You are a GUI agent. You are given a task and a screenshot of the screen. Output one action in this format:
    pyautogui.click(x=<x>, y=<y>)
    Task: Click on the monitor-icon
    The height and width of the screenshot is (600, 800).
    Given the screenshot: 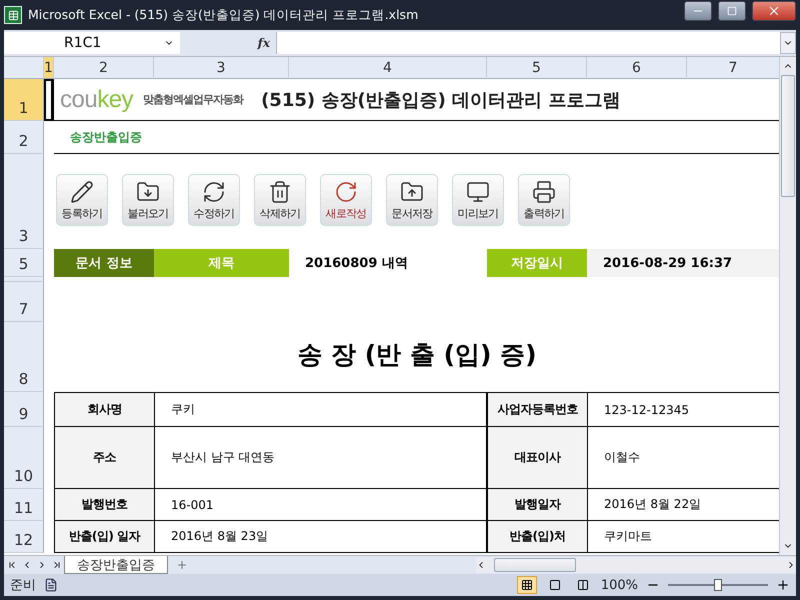 What is the action you would take?
    pyautogui.click(x=478, y=192)
    